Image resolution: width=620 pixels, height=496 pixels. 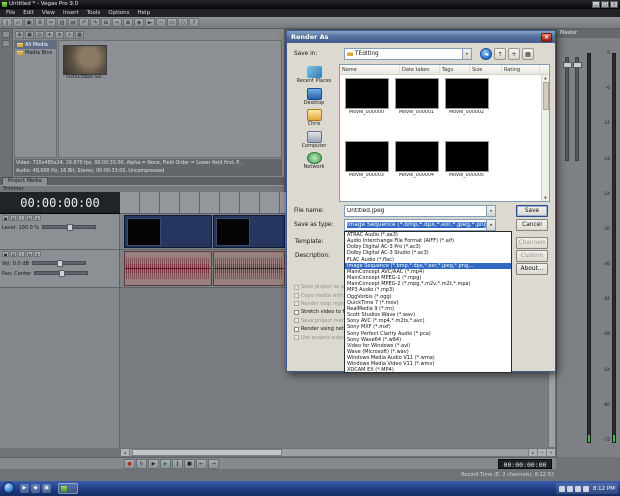 I want to click on zoom-edit-tool-icon: ○, so click(x=183, y=22).